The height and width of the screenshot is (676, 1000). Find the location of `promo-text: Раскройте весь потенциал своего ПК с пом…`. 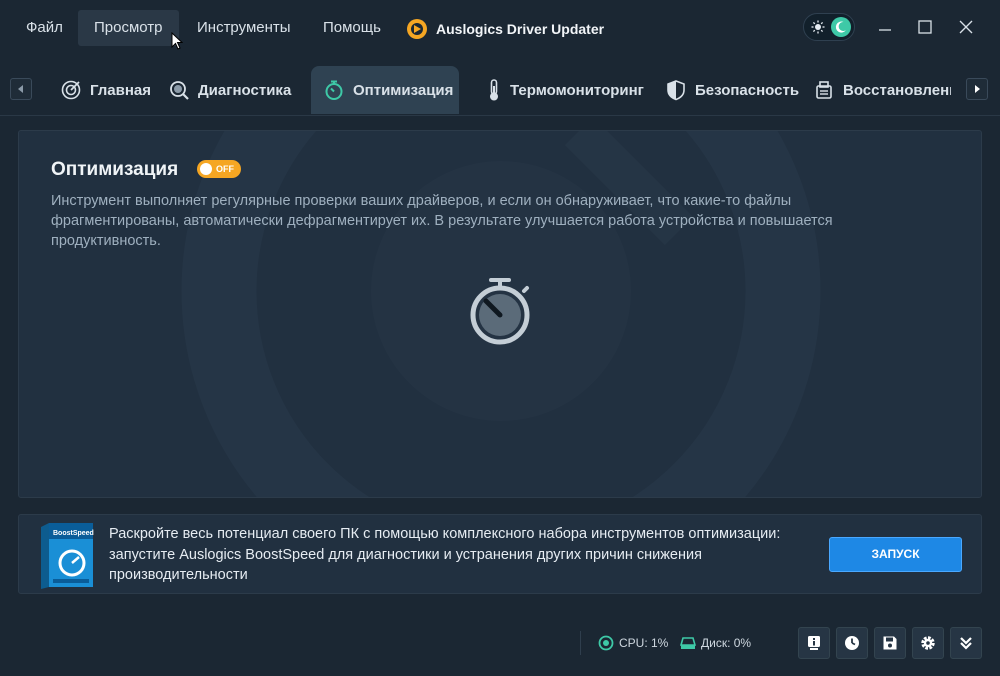

promo-text: Раскройте весь потенциал своего ПК с пом… is located at coordinates (445, 554).